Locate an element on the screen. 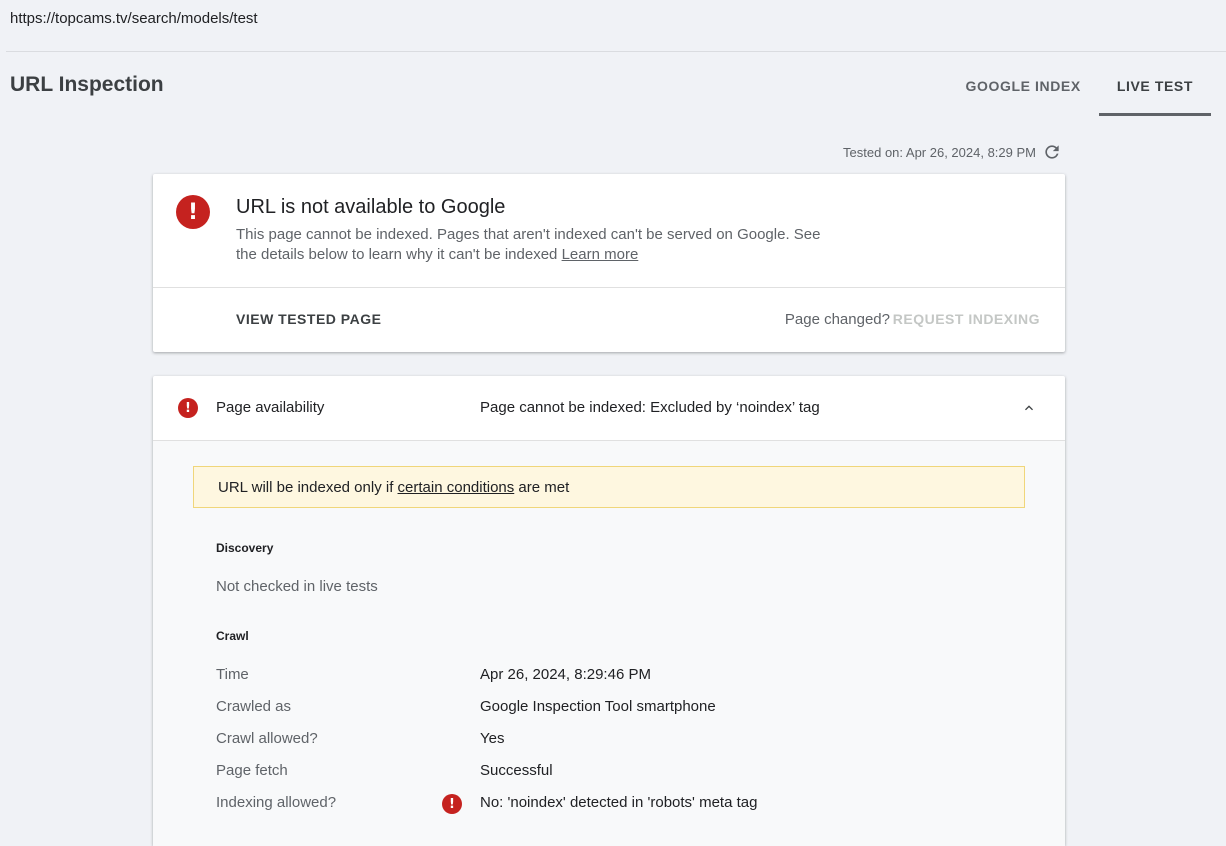 This screenshot has width=1226, height=846. tested-on-text: Tested on: Apr 26, 2024, 8:29 PM is located at coordinates (939, 152).